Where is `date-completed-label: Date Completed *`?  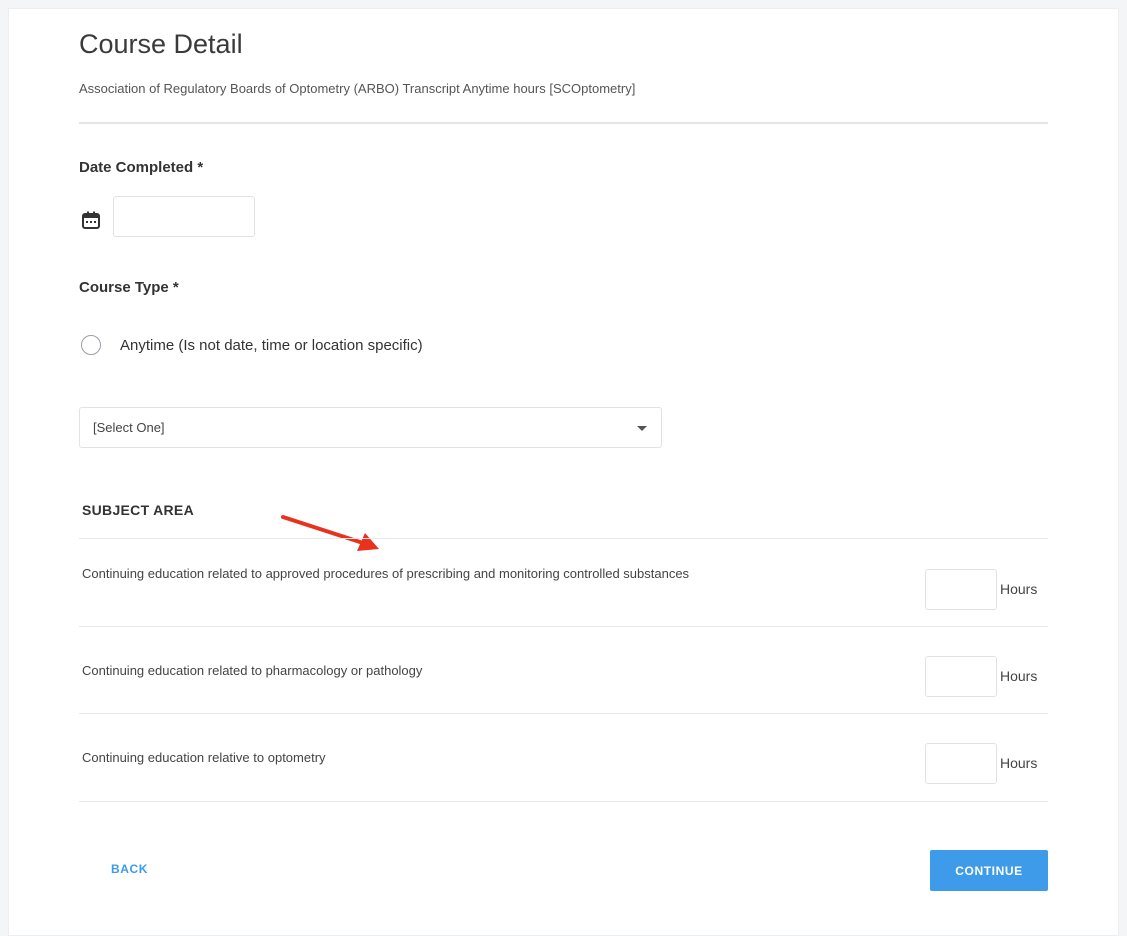 date-completed-label: Date Completed * is located at coordinates (141, 167).